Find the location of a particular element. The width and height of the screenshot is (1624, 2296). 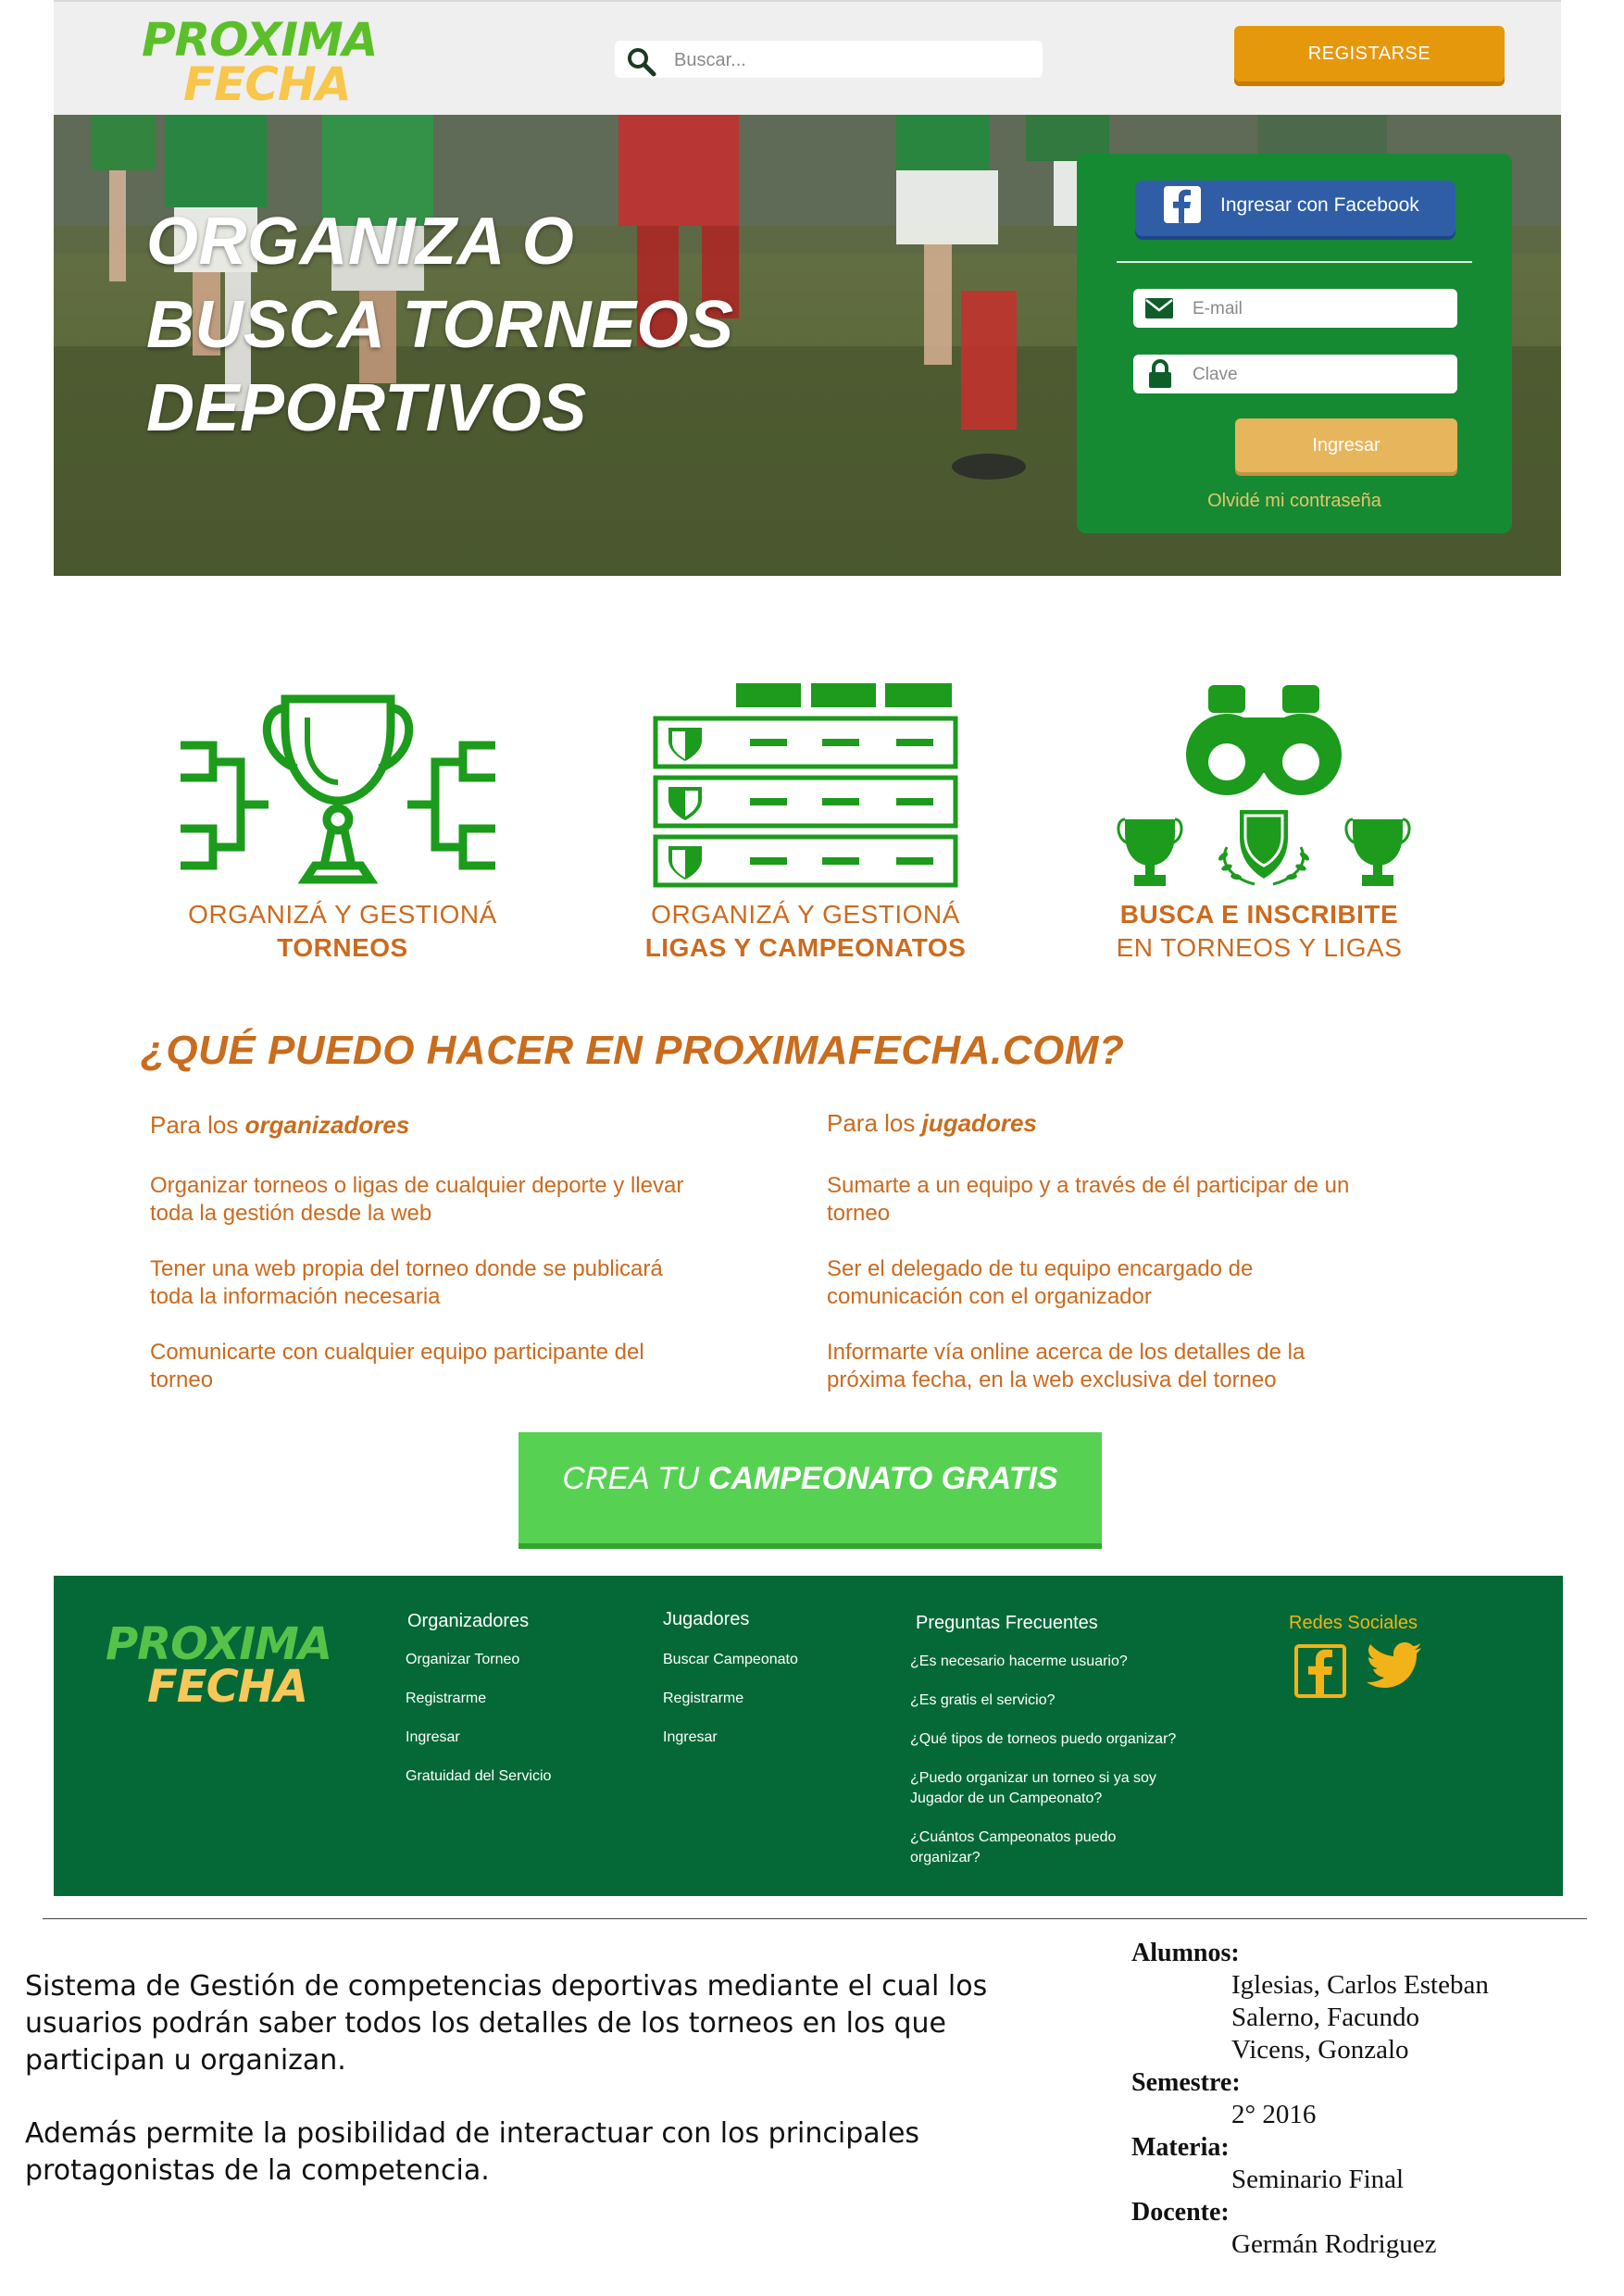

facebook-login-label: Ingresar con Facebook is located at coordinates (1319, 205).